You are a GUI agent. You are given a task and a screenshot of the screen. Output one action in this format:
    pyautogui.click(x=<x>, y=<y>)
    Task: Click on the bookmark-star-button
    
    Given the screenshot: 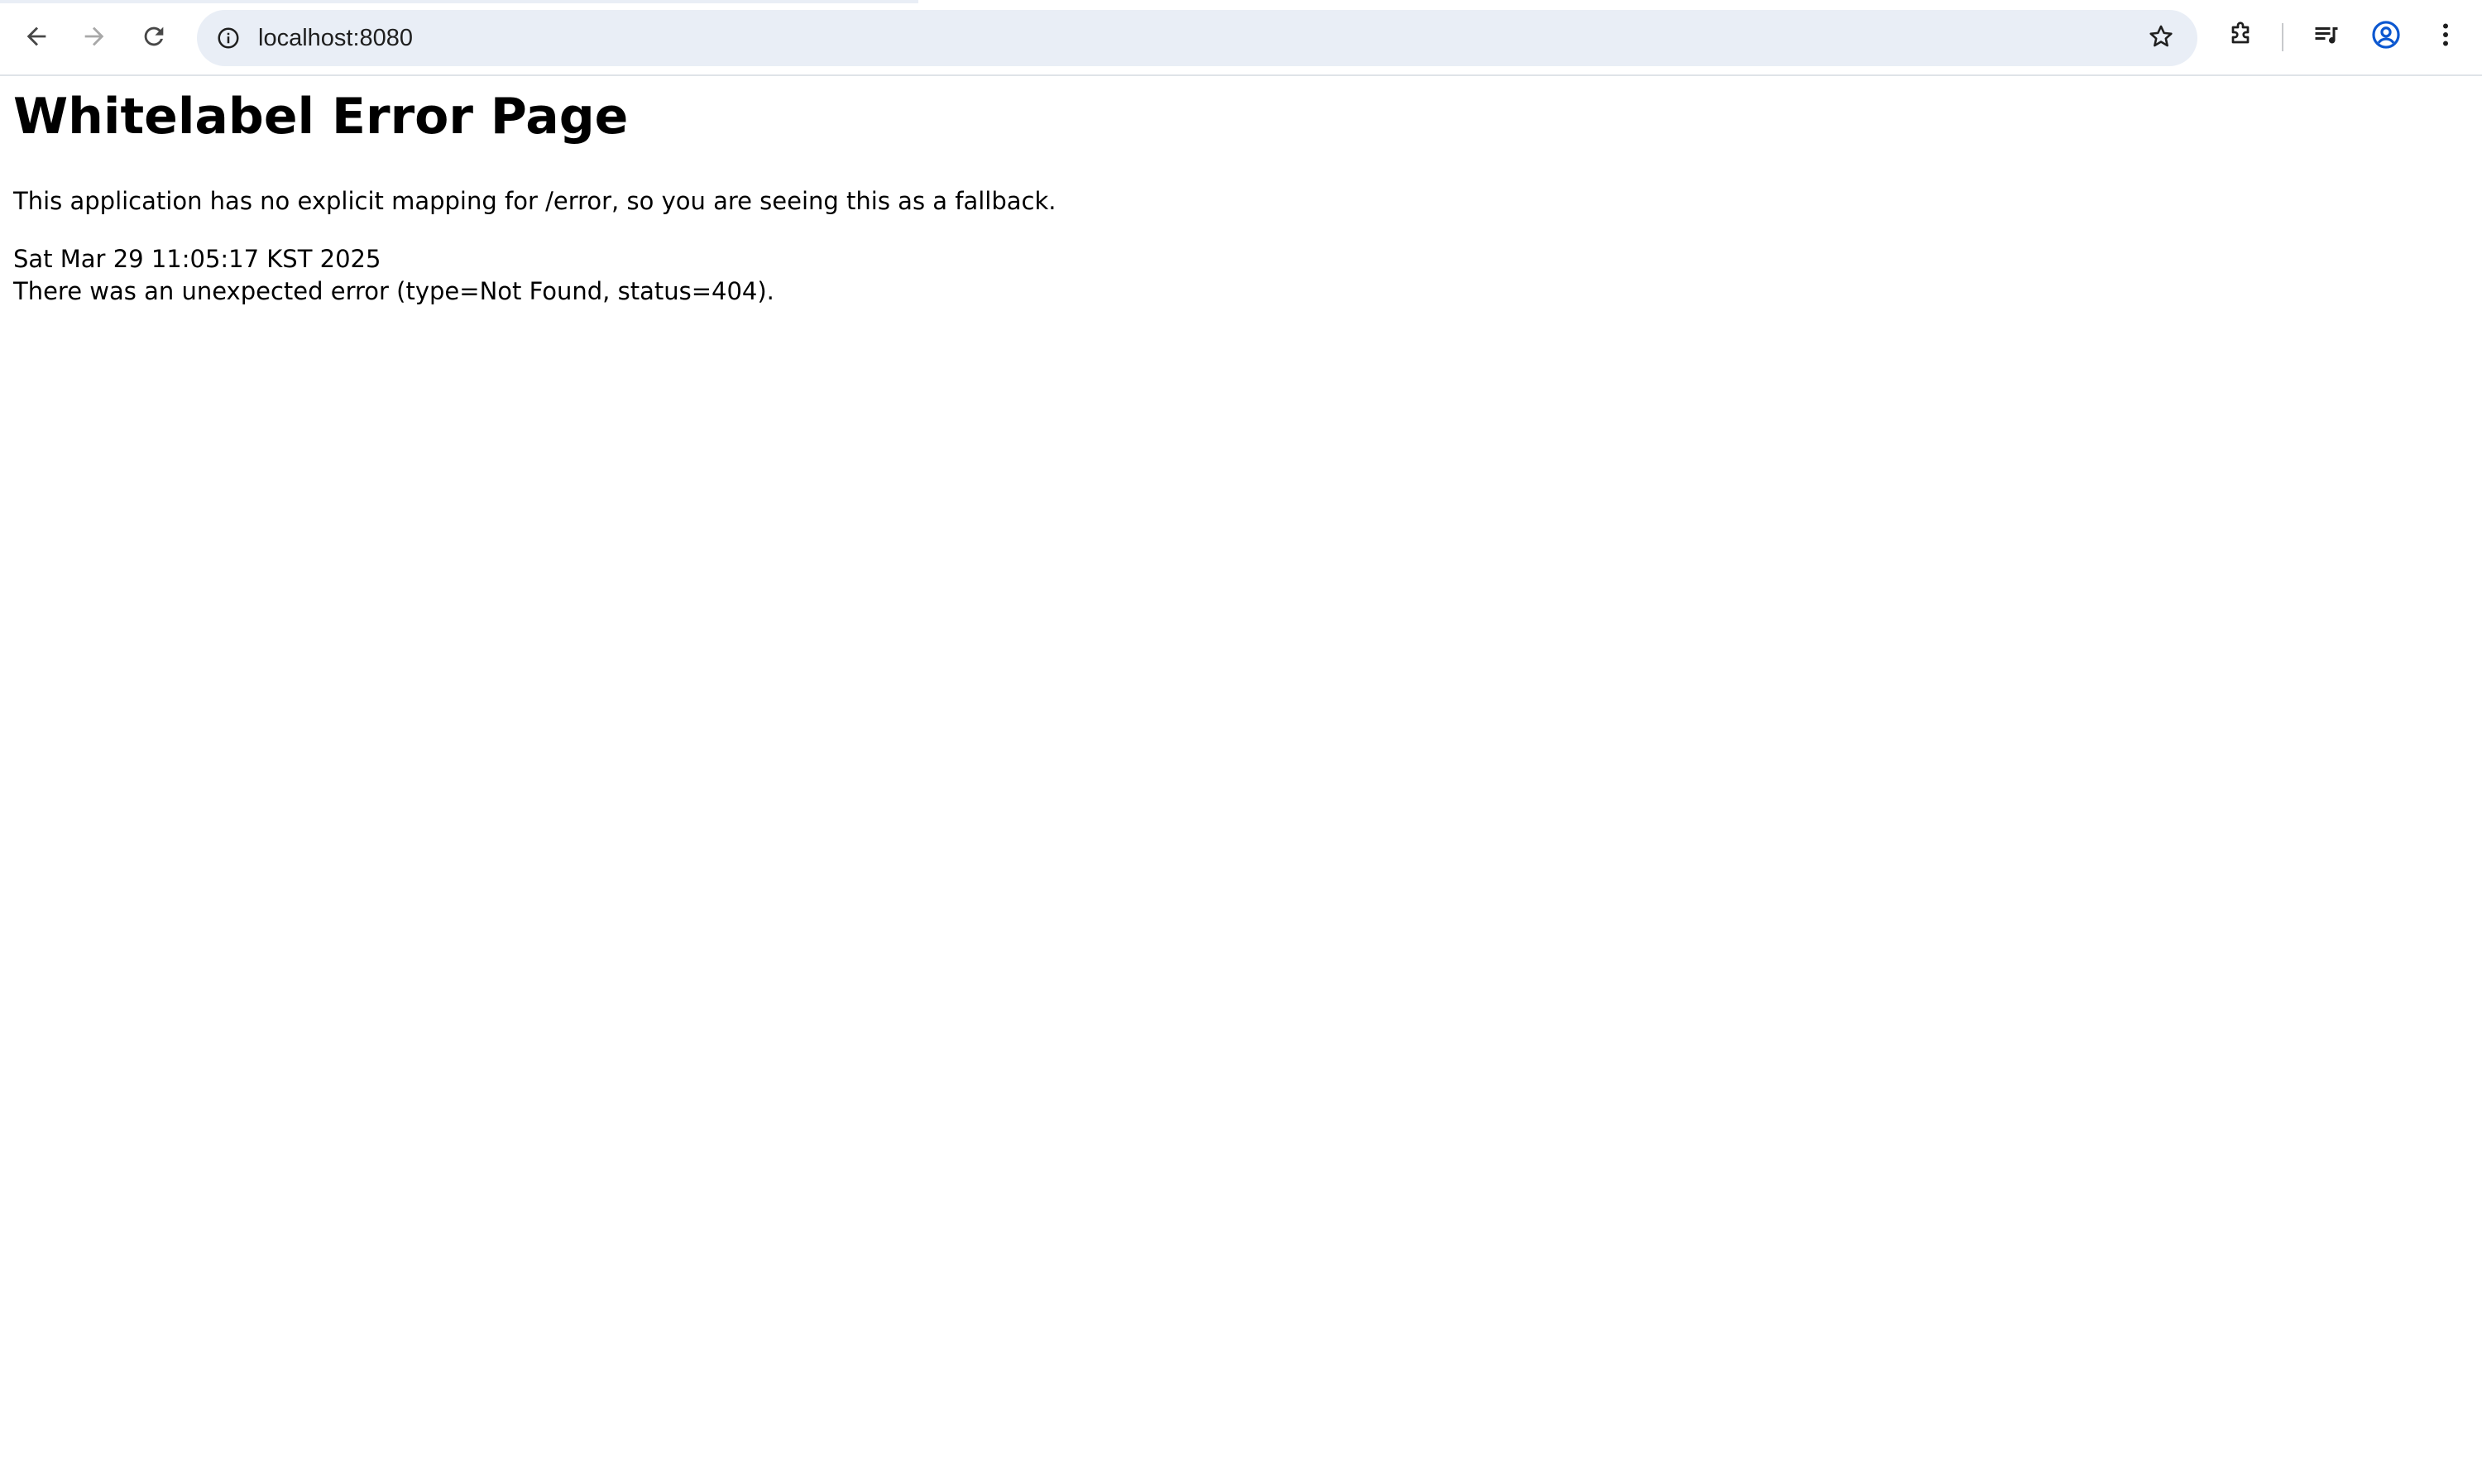 What is the action you would take?
    pyautogui.click(x=2161, y=38)
    